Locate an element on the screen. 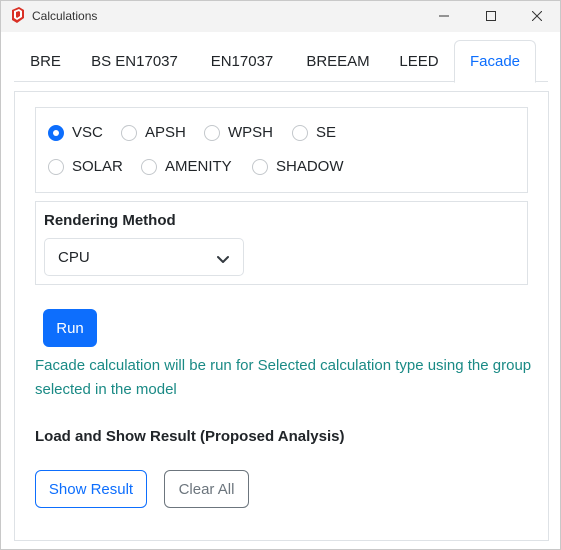 Image resolution: width=561 pixels, height=550 pixels. maximize-button is located at coordinates (491, 16).